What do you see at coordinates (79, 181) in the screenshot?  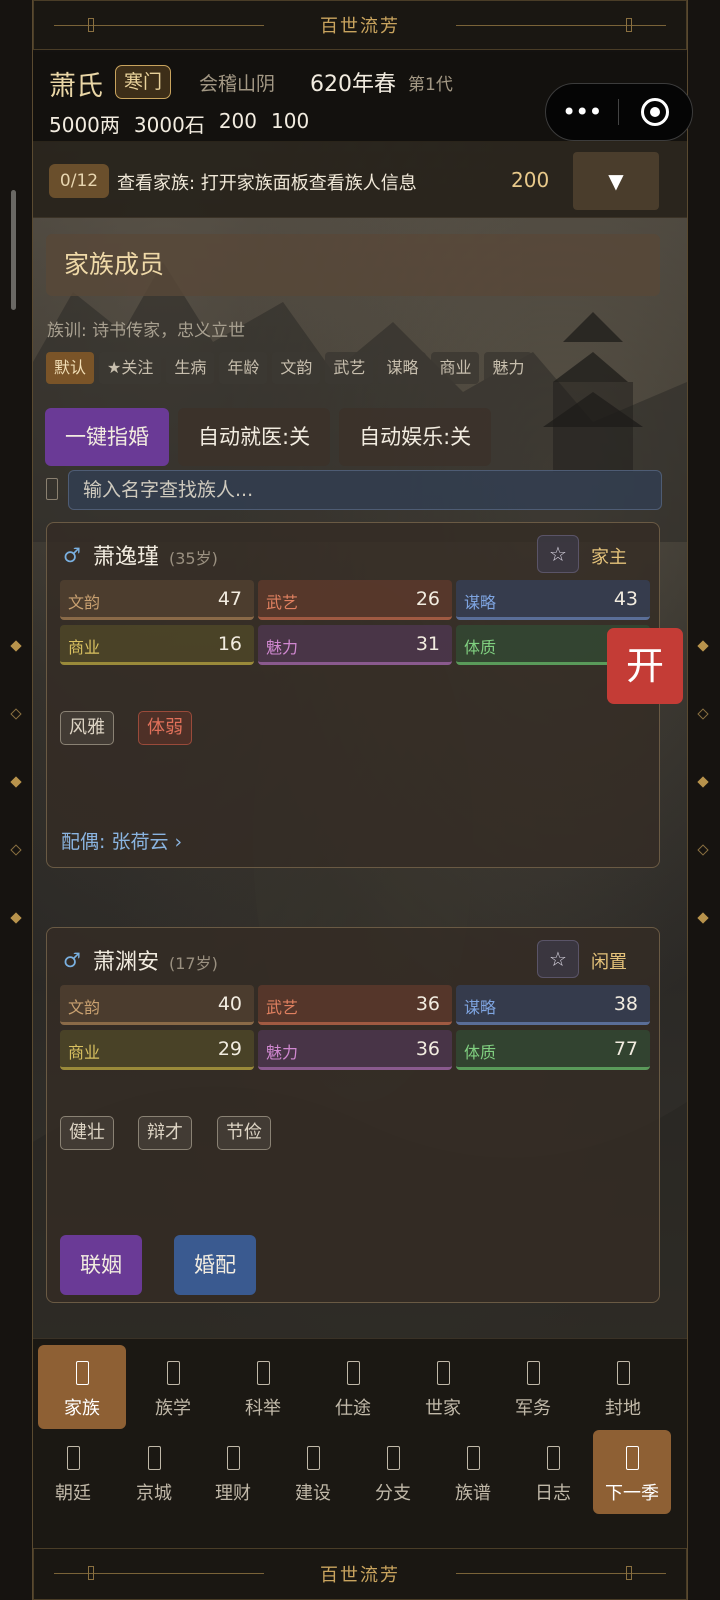 I see `quest-progress: 0/12` at bounding box center [79, 181].